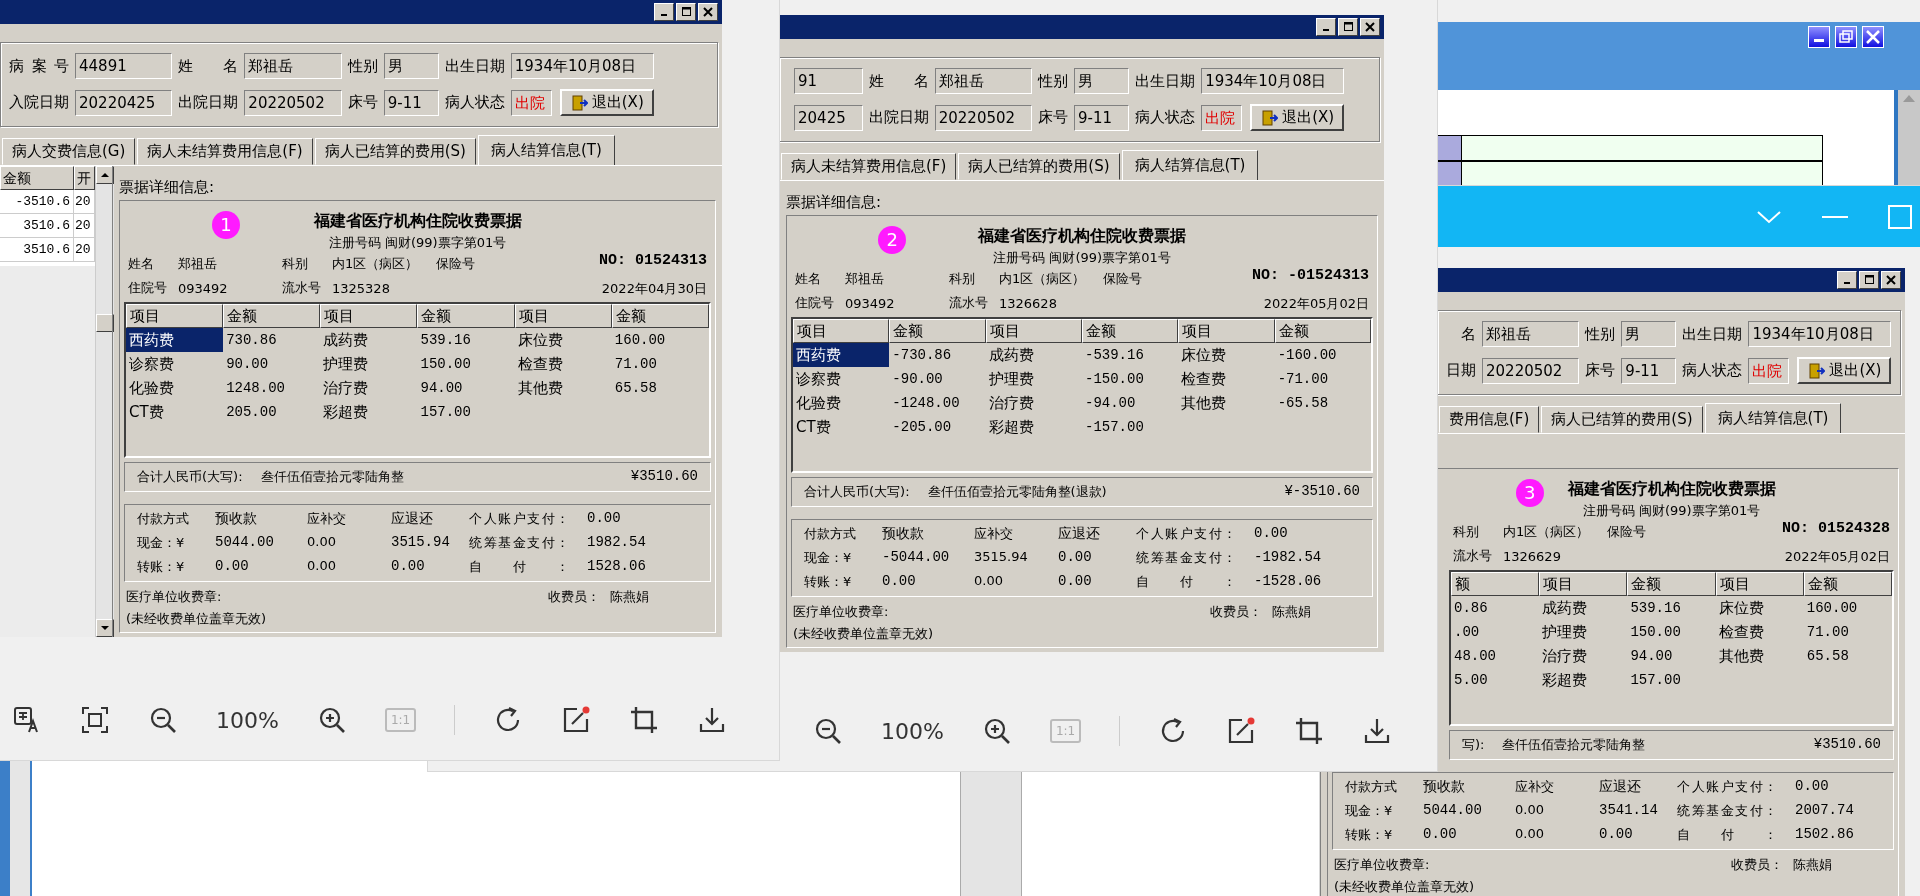 The height and width of the screenshot is (896, 1920). I want to click on fit-screen-icon, so click(95, 720).